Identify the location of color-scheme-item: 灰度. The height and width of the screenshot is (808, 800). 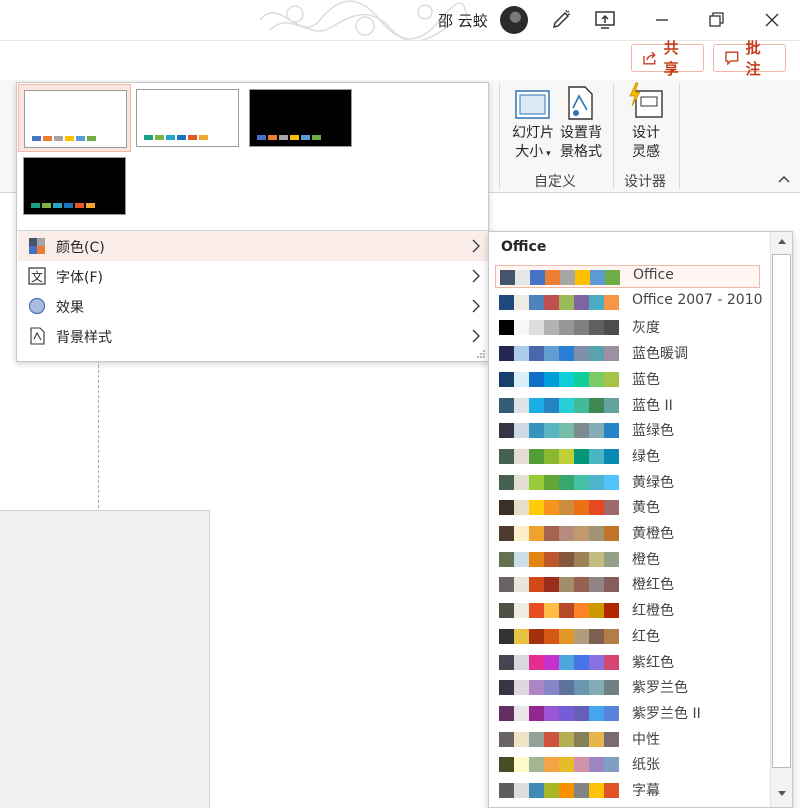
(627, 327).